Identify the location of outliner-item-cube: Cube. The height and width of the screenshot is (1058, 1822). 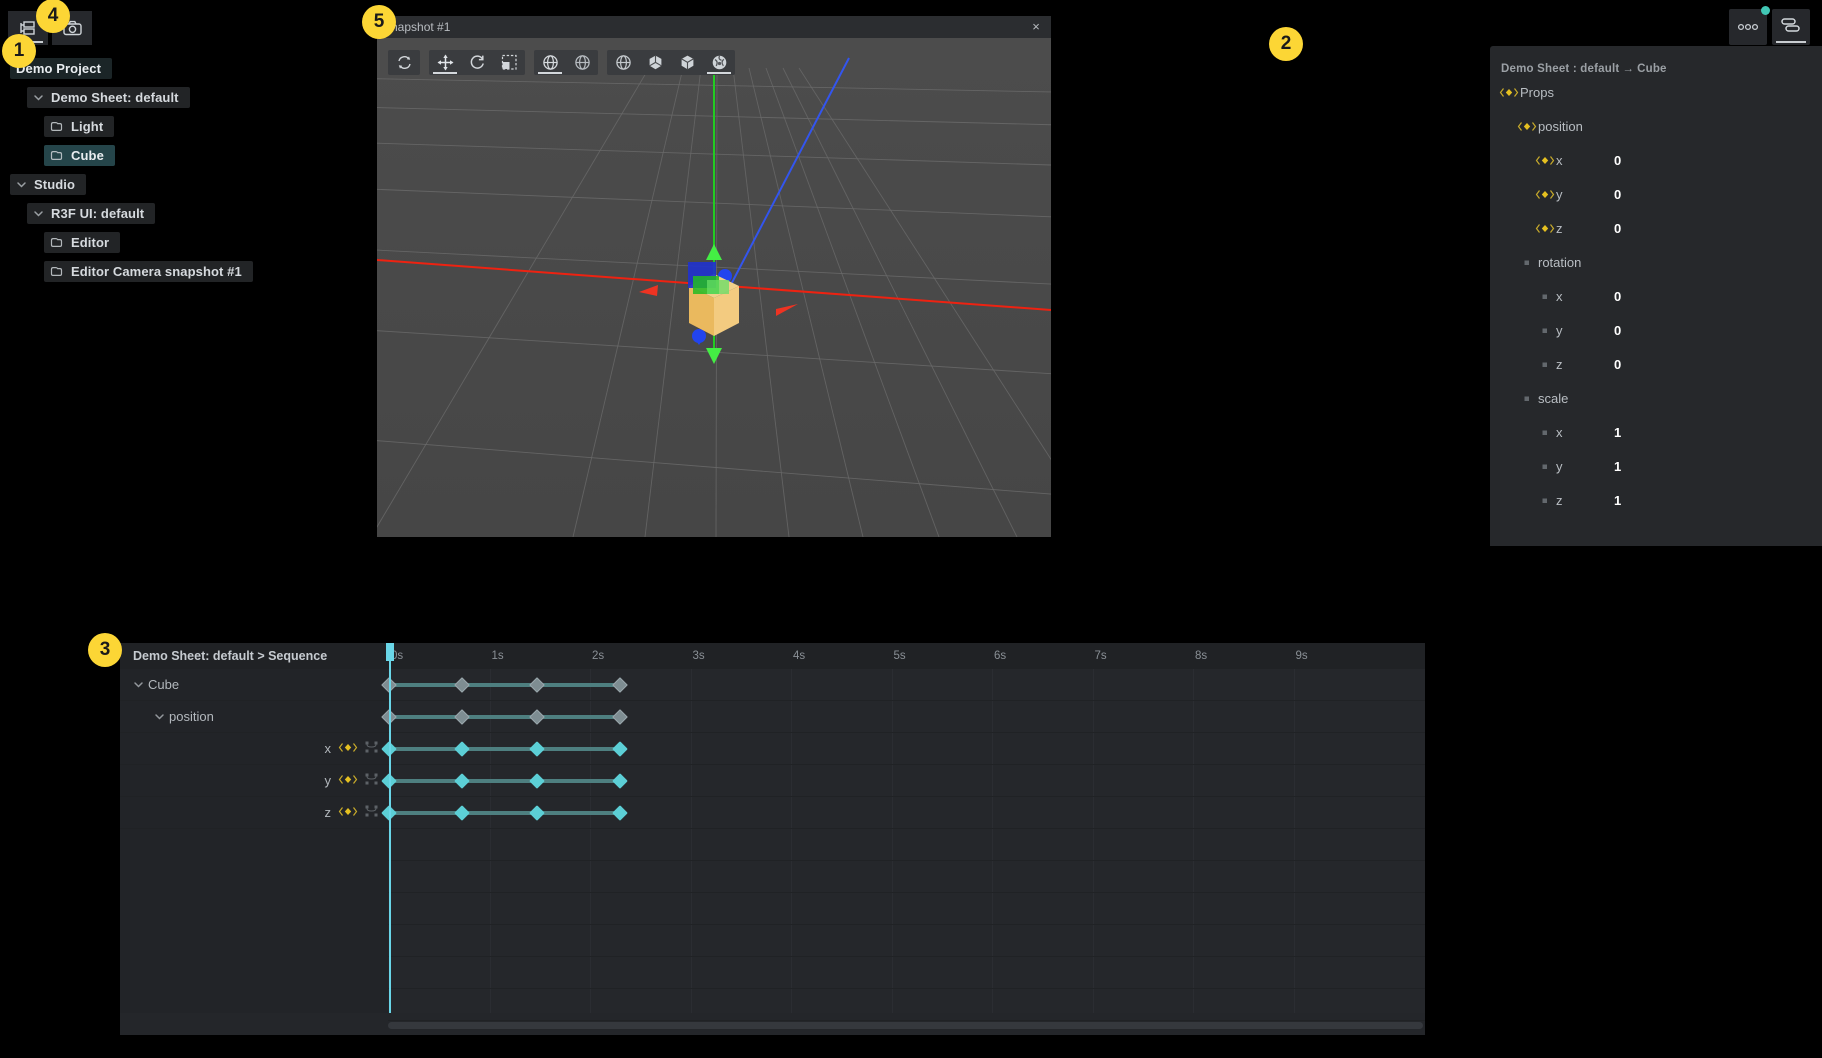
(79, 155).